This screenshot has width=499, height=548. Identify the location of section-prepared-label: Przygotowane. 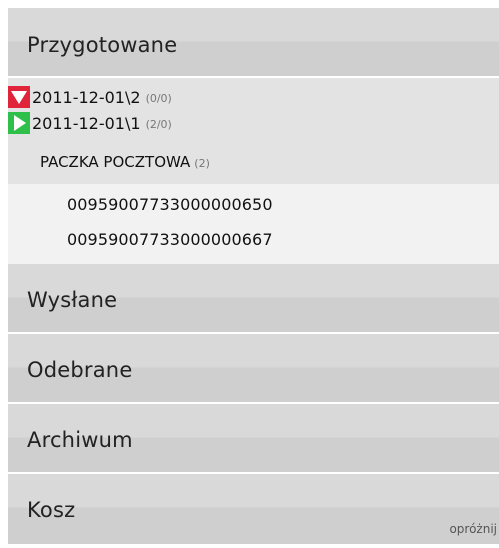
(102, 45).